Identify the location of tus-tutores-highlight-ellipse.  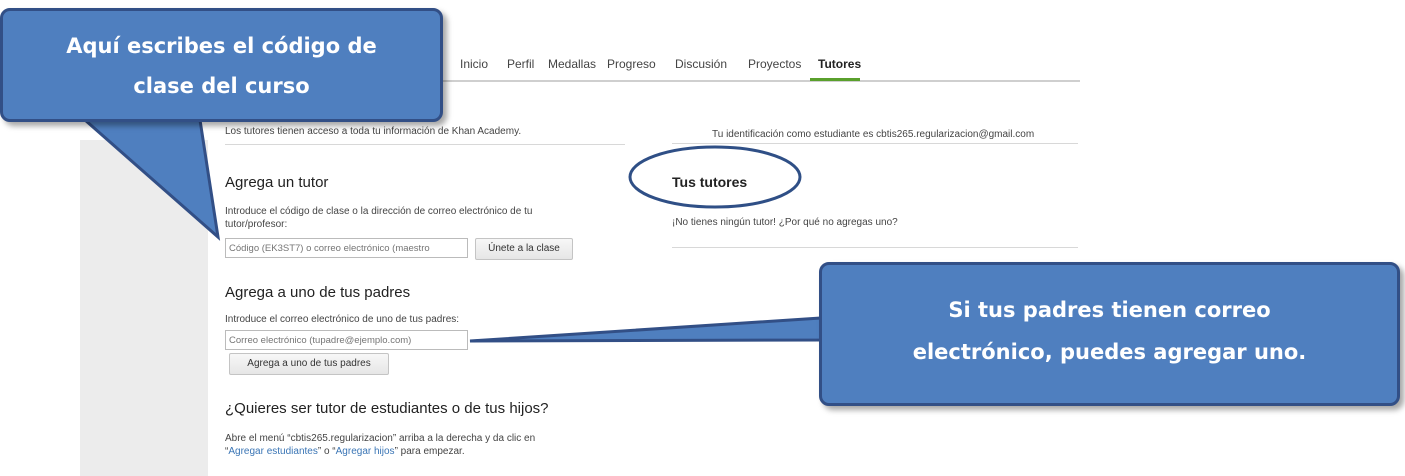
(715, 177).